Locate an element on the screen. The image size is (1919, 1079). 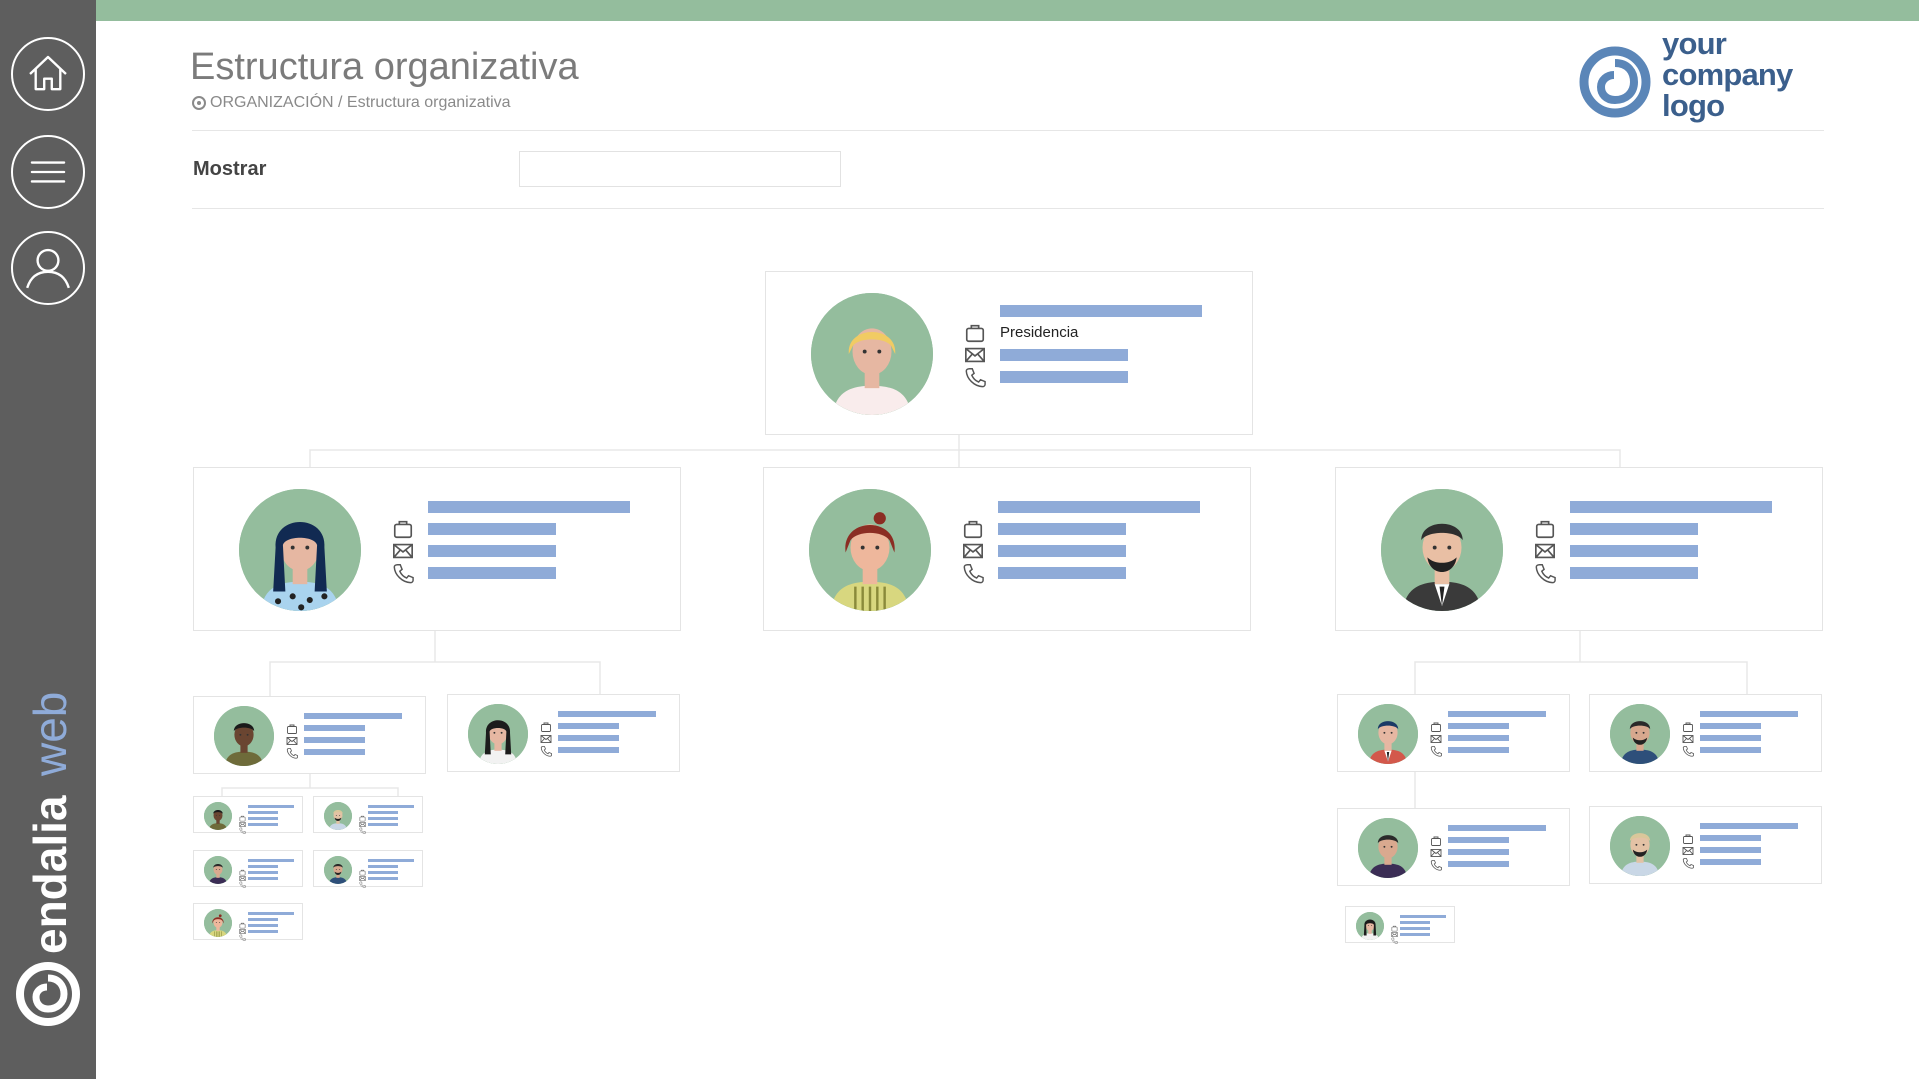
org-card-root: Presidencia is located at coordinates (1009, 353).